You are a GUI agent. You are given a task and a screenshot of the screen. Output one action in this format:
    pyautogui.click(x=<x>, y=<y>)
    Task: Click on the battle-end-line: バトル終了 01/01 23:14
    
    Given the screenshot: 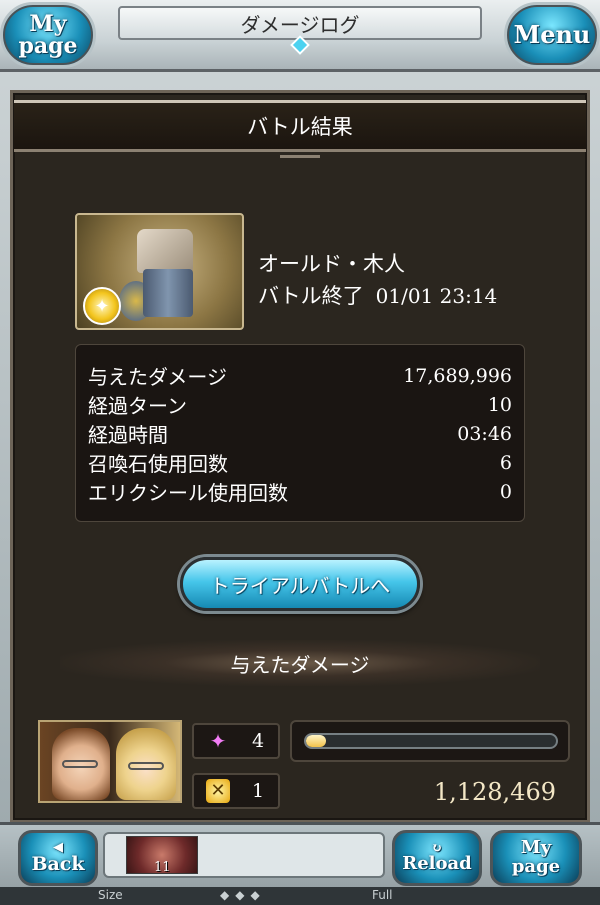 What is the action you would take?
    pyautogui.click(x=377, y=295)
    